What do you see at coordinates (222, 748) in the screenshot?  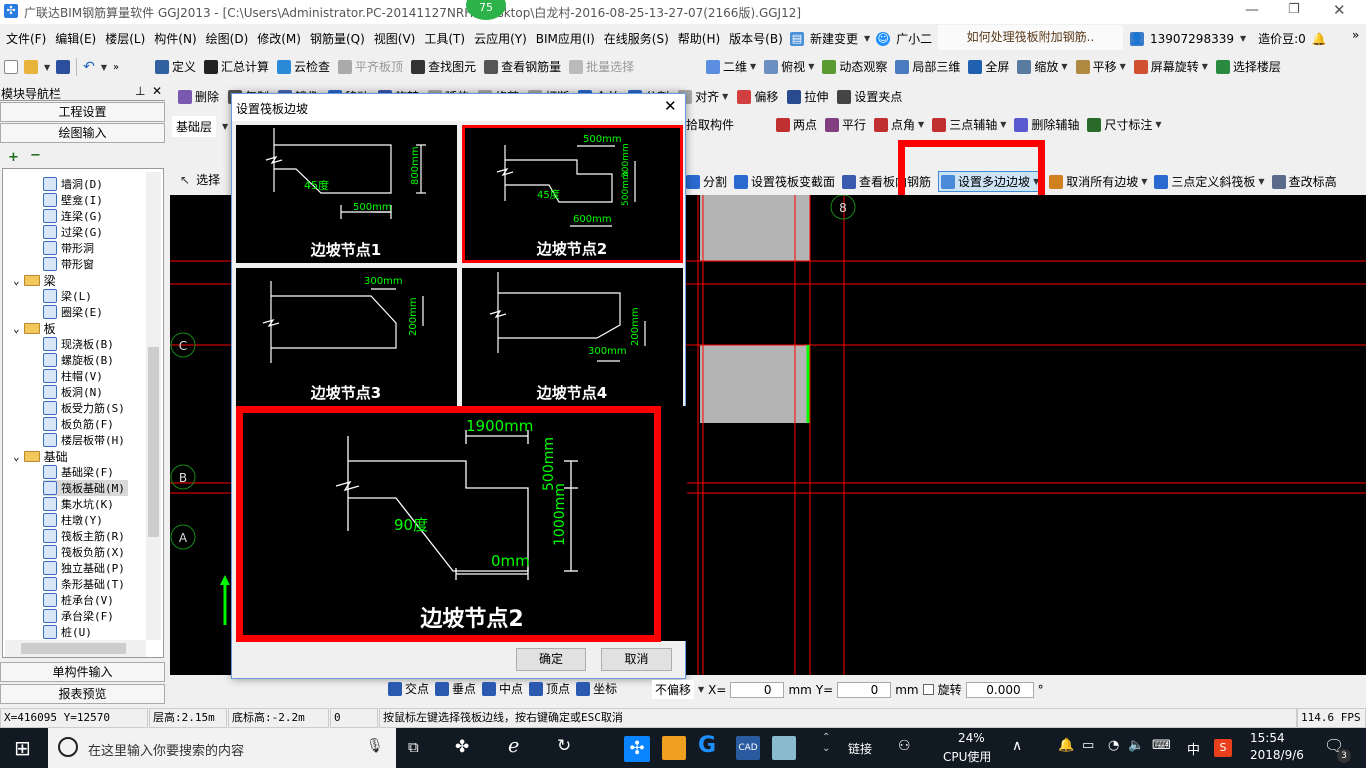 I see `taskbar-search: 在这里输入你要搜索的内容 🎙` at bounding box center [222, 748].